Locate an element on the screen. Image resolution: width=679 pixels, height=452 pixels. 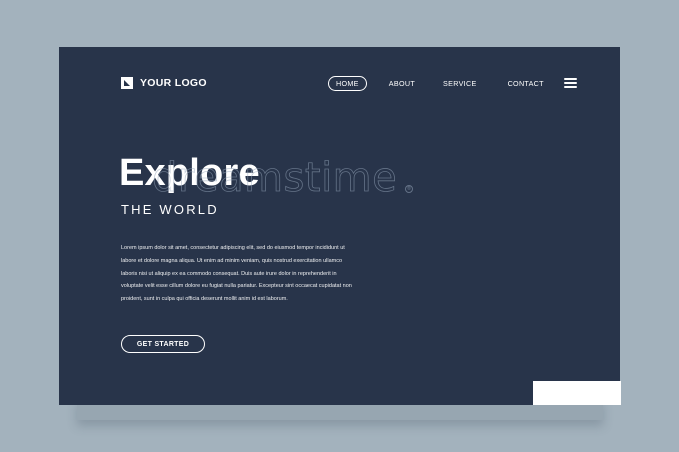
hamburger-menu-icon is located at coordinates (570, 83).